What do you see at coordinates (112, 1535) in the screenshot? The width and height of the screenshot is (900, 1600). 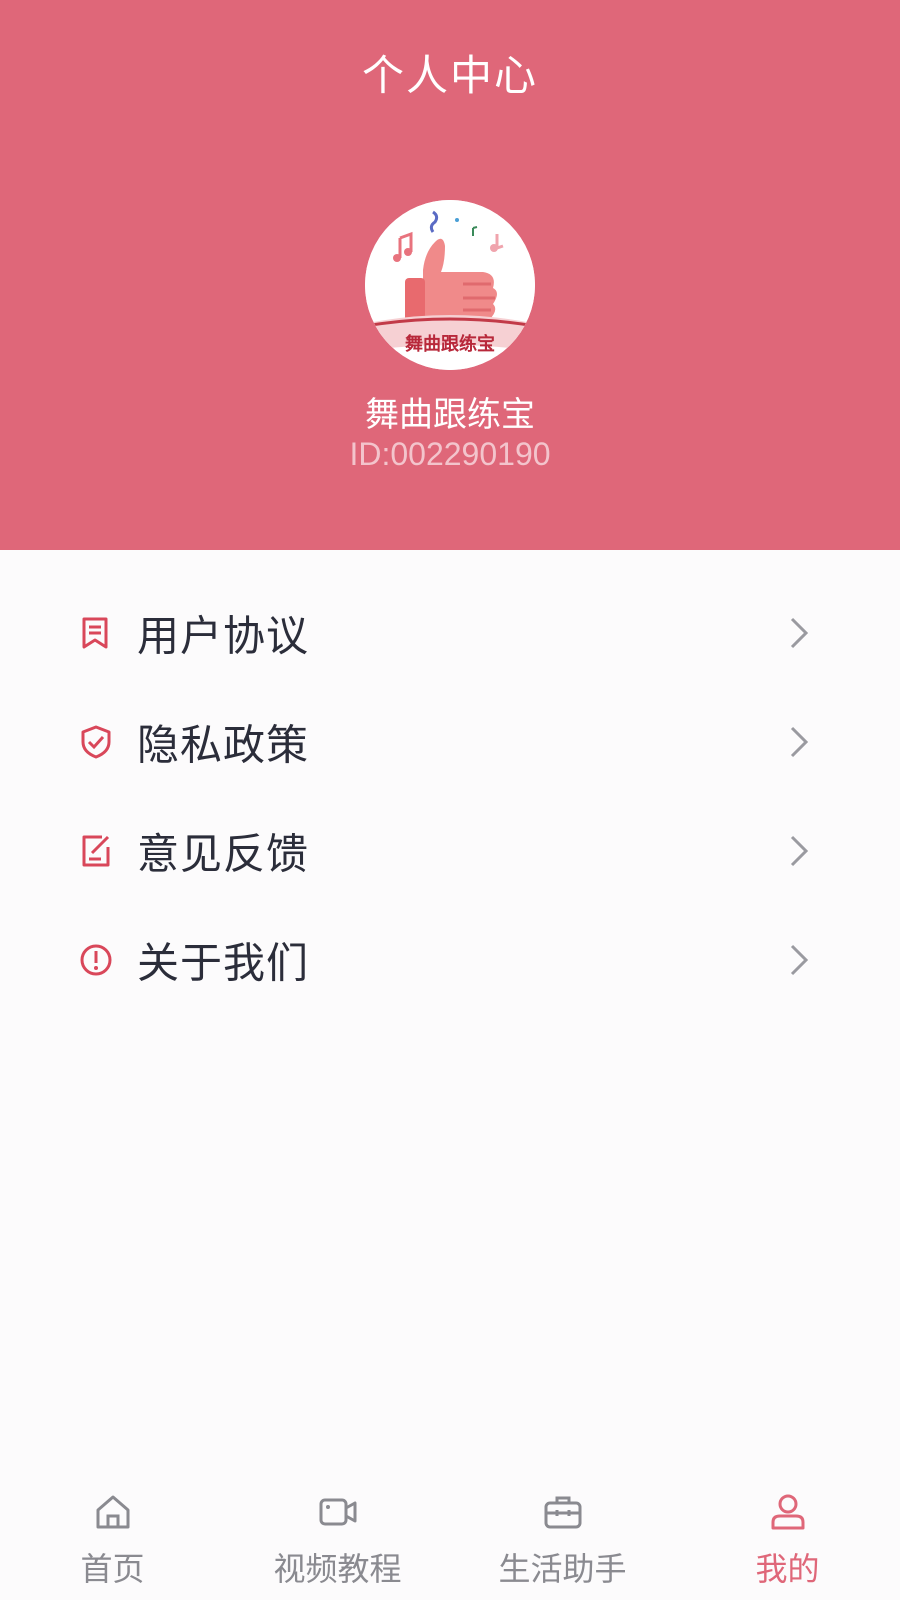 I see `tab-home: 首页` at bounding box center [112, 1535].